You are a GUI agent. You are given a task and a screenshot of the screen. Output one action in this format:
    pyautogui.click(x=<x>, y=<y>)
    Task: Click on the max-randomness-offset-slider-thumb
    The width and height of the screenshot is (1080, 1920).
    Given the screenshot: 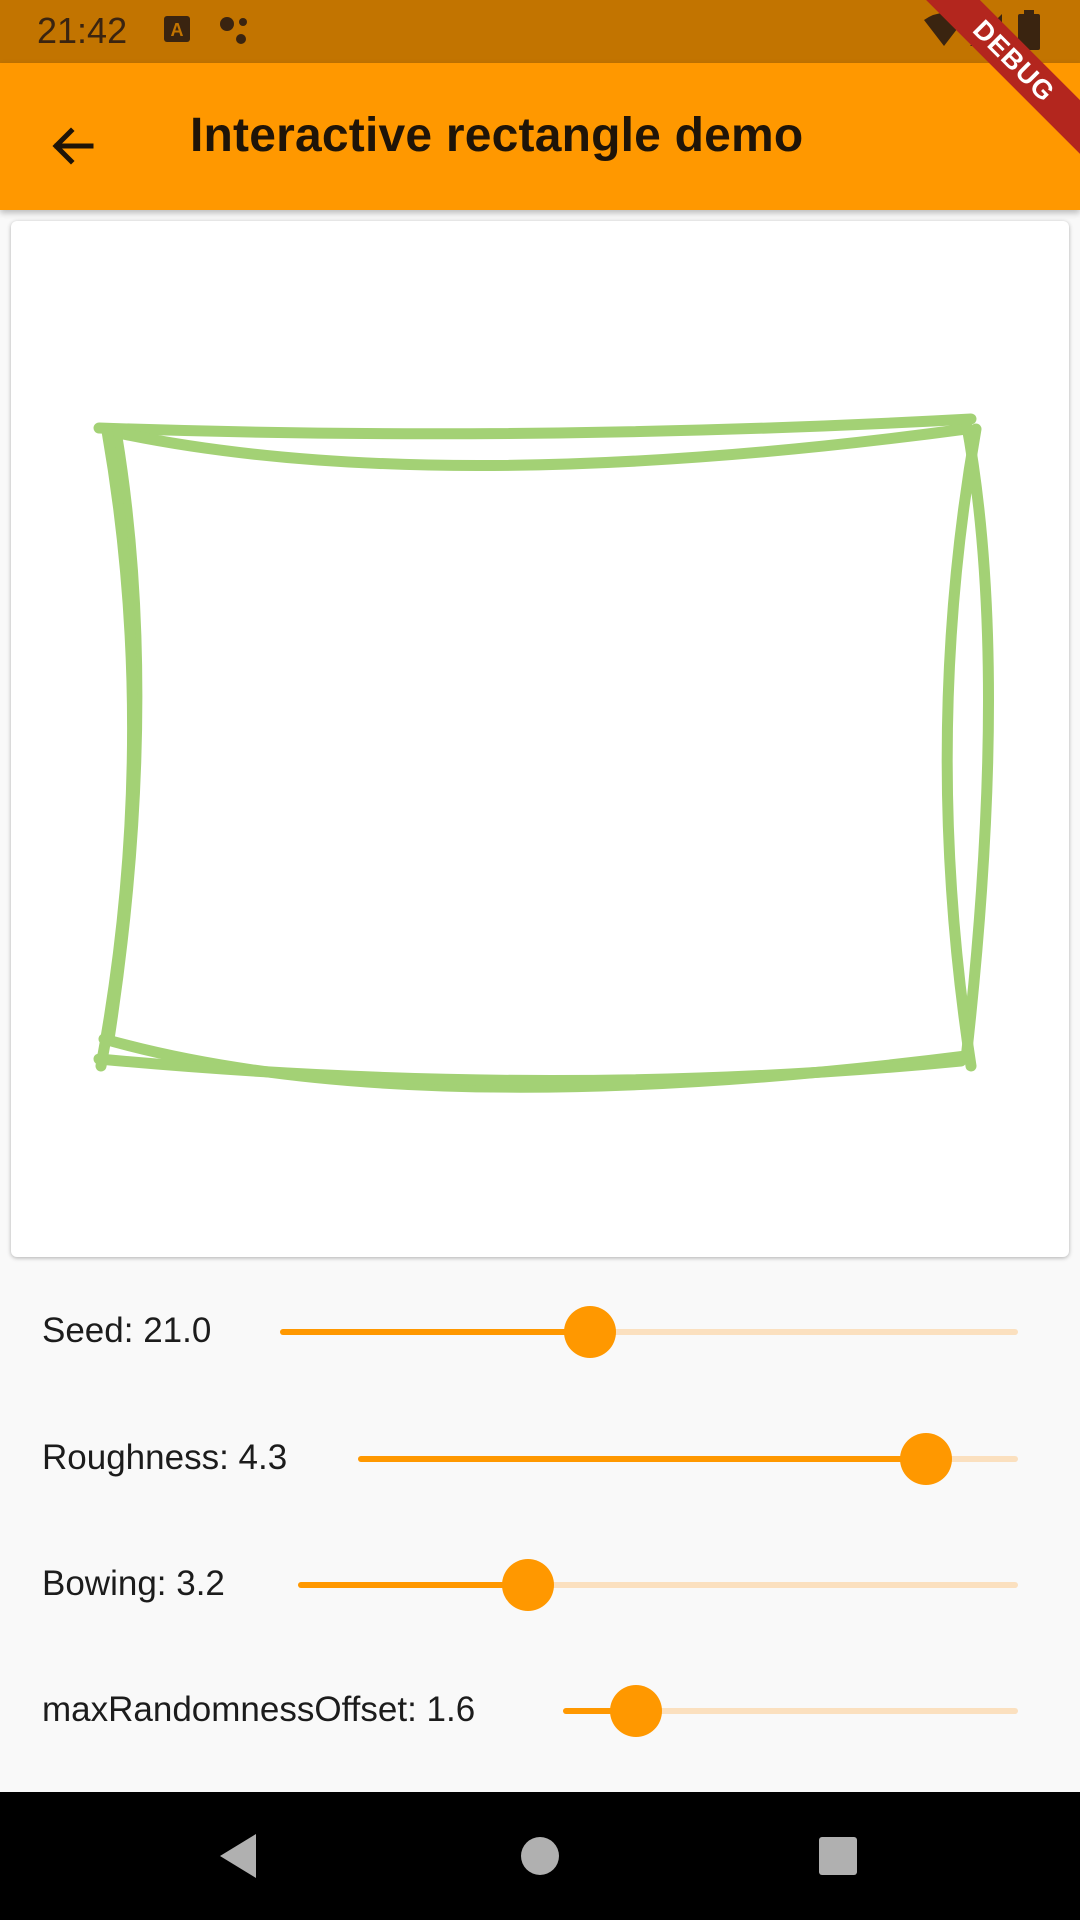 What is the action you would take?
    pyautogui.click(x=635, y=1711)
    